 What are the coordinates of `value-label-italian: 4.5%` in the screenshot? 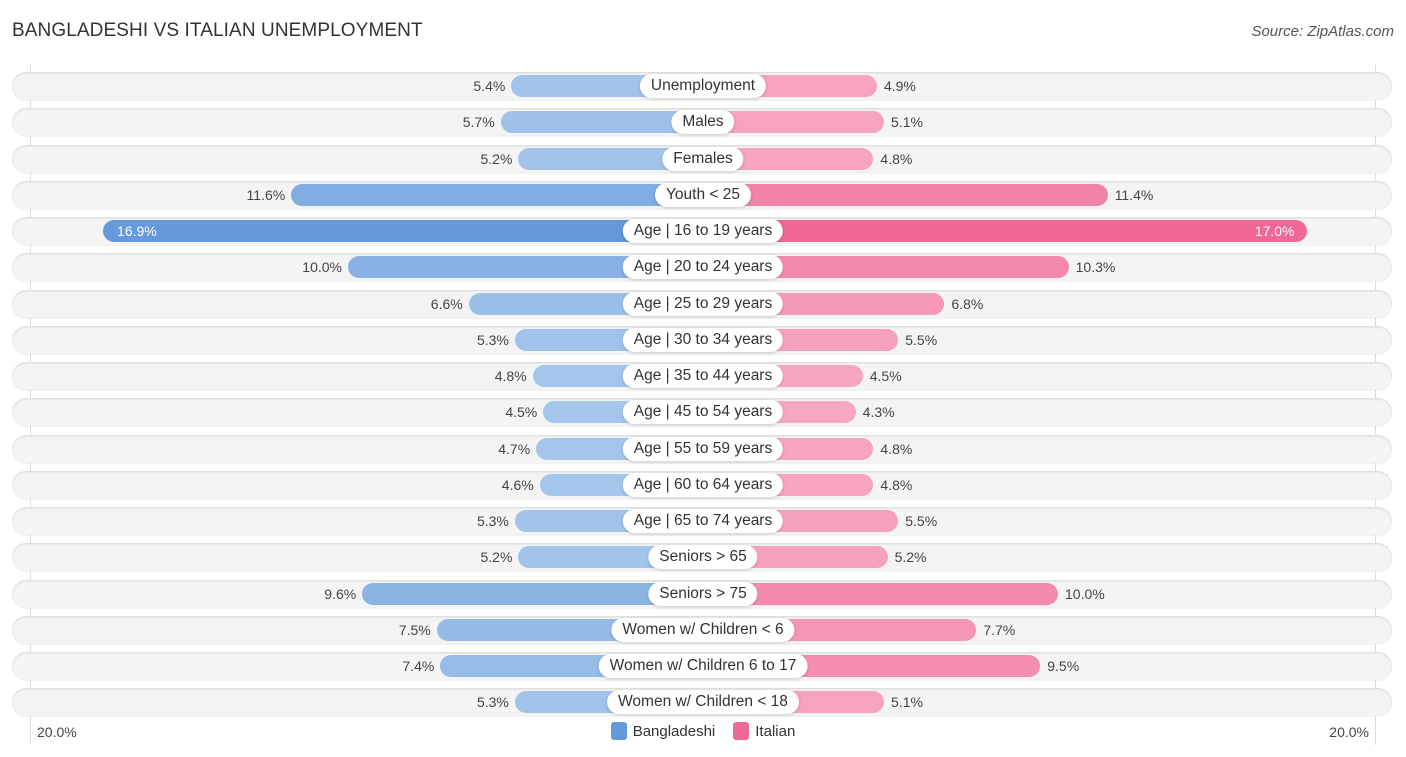 It's located at (885, 376).